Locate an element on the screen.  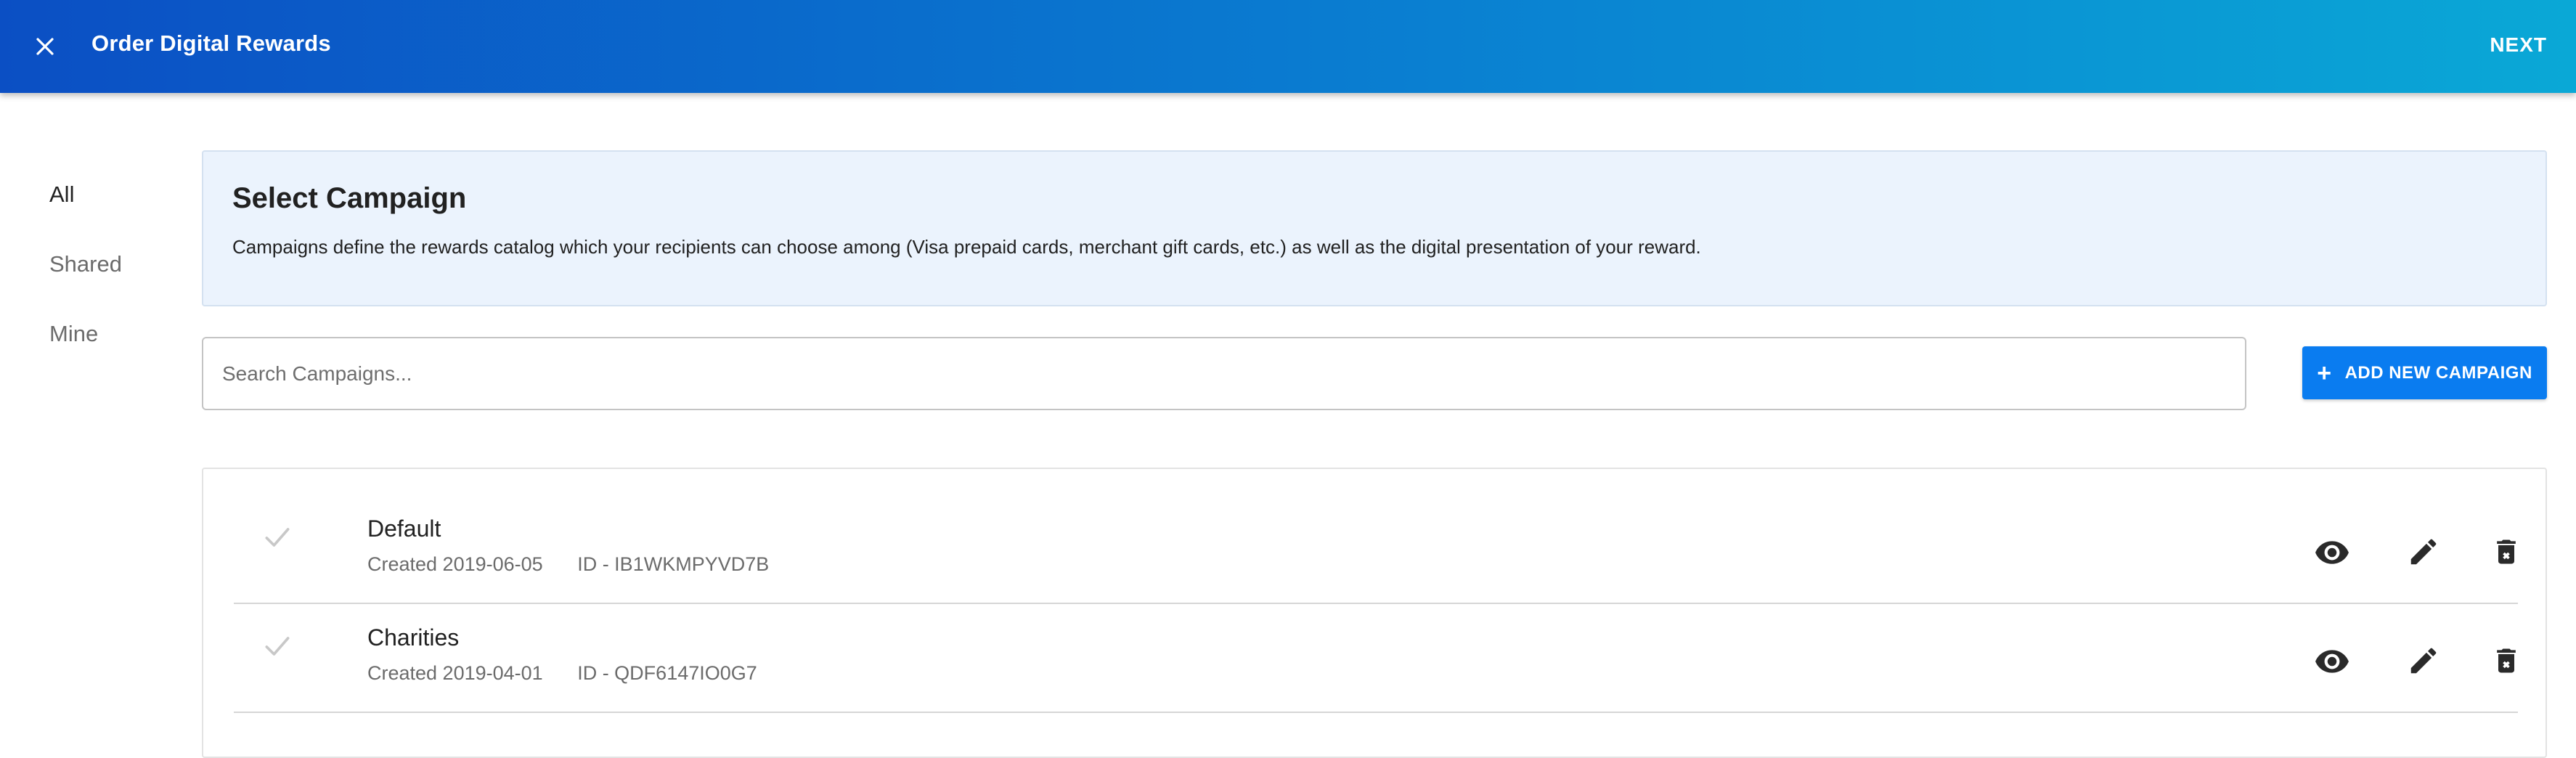
campaign-id: ID - QDF6147IO0G7 is located at coordinates (667, 673).